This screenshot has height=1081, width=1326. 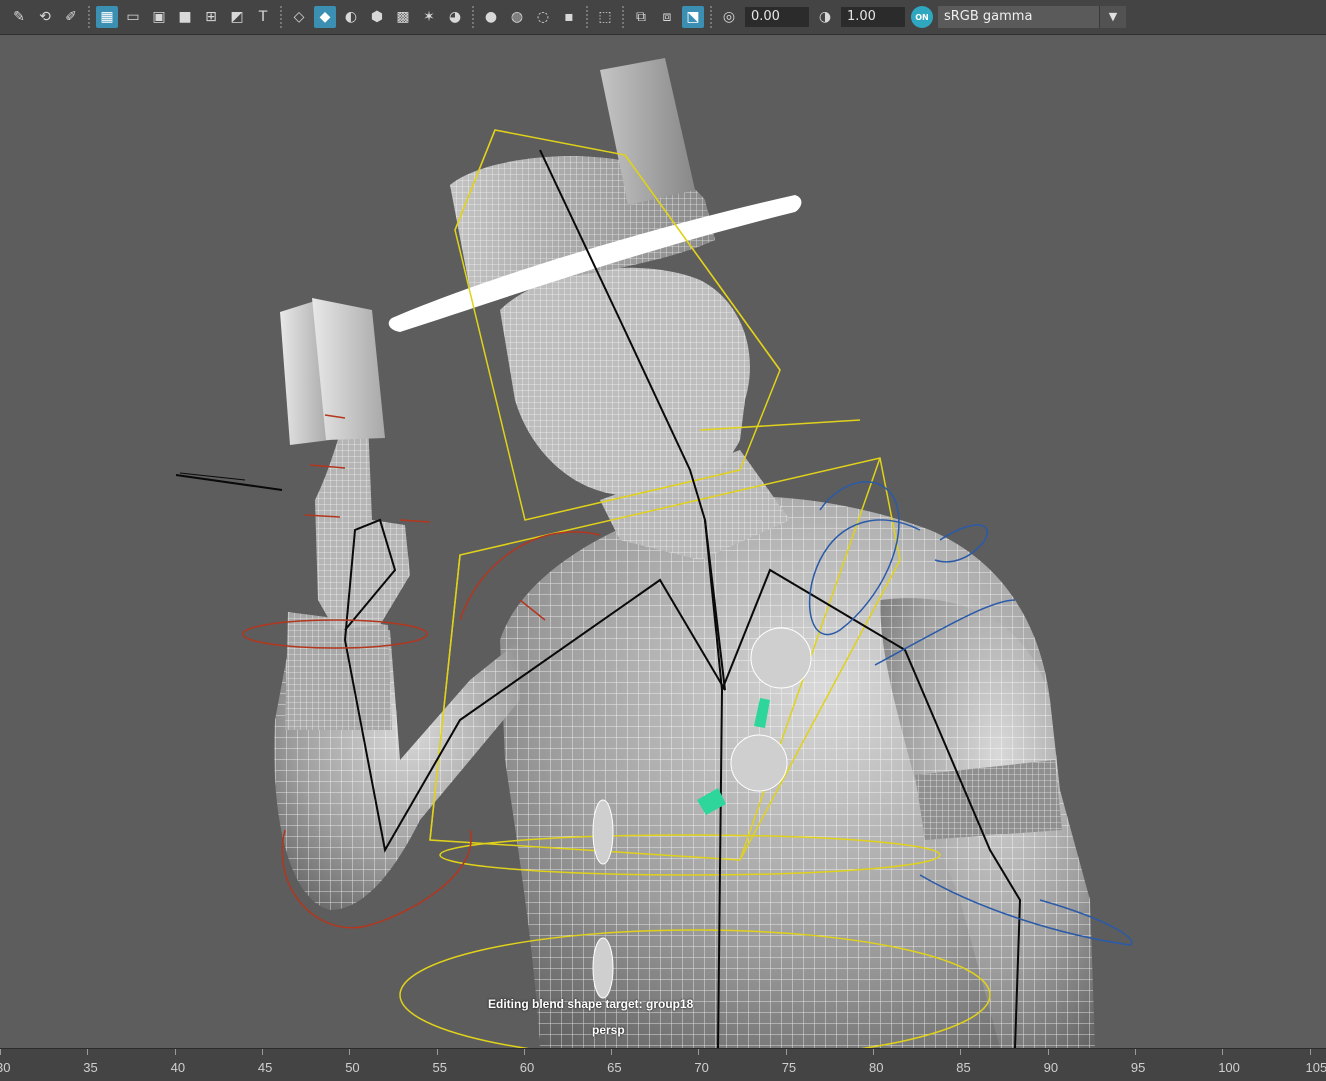 I want to click on wireframe-on-shaded-icon: ◐, so click(x=351, y=17).